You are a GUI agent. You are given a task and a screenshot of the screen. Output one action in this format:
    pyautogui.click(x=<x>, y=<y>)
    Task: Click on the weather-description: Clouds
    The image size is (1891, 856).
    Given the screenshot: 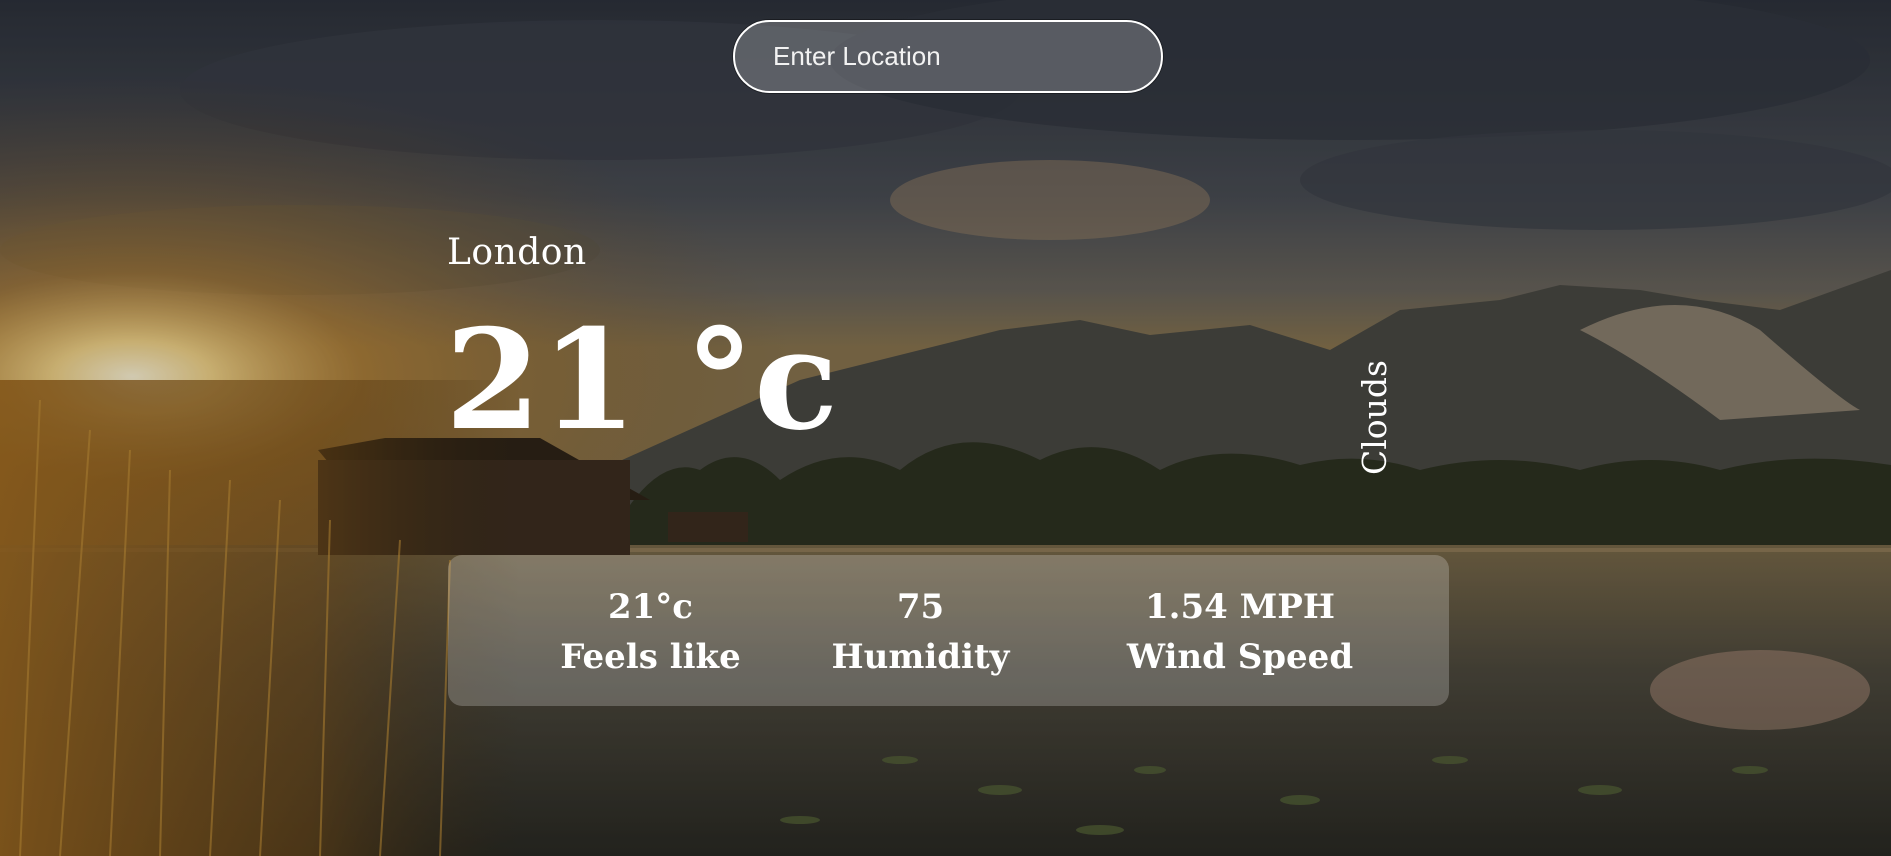 What is the action you would take?
    pyautogui.click(x=1374, y=417)
    